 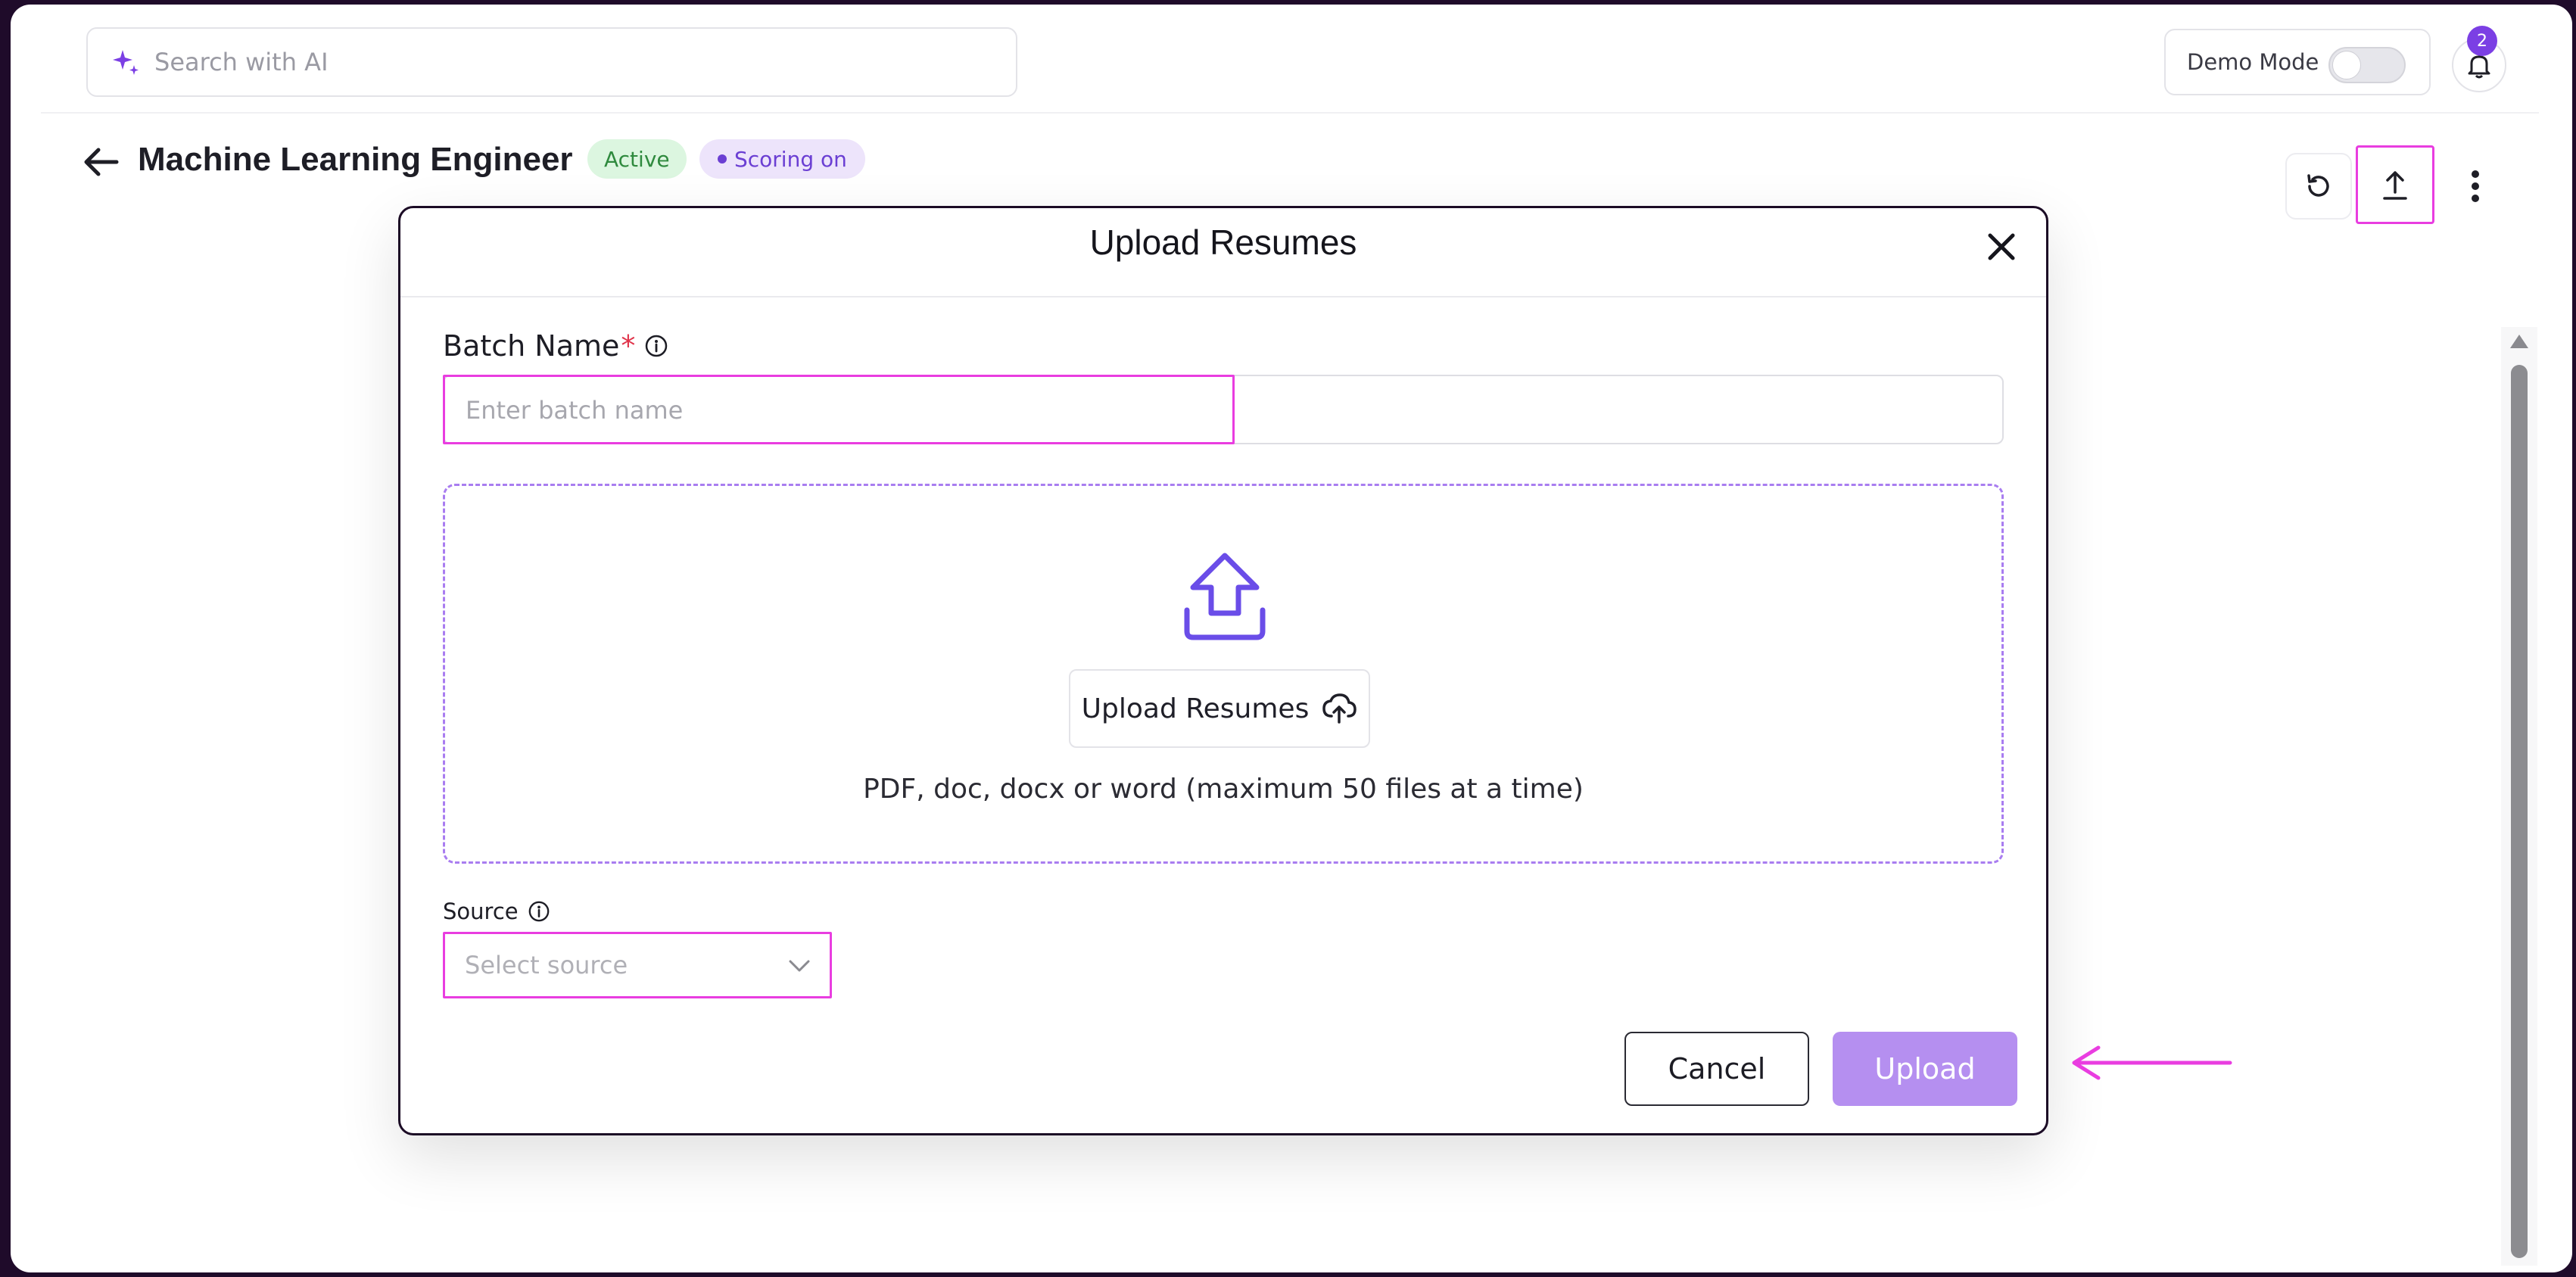 I want to click on scroll-up-arrow-icon, so click(x=2519, y=341).